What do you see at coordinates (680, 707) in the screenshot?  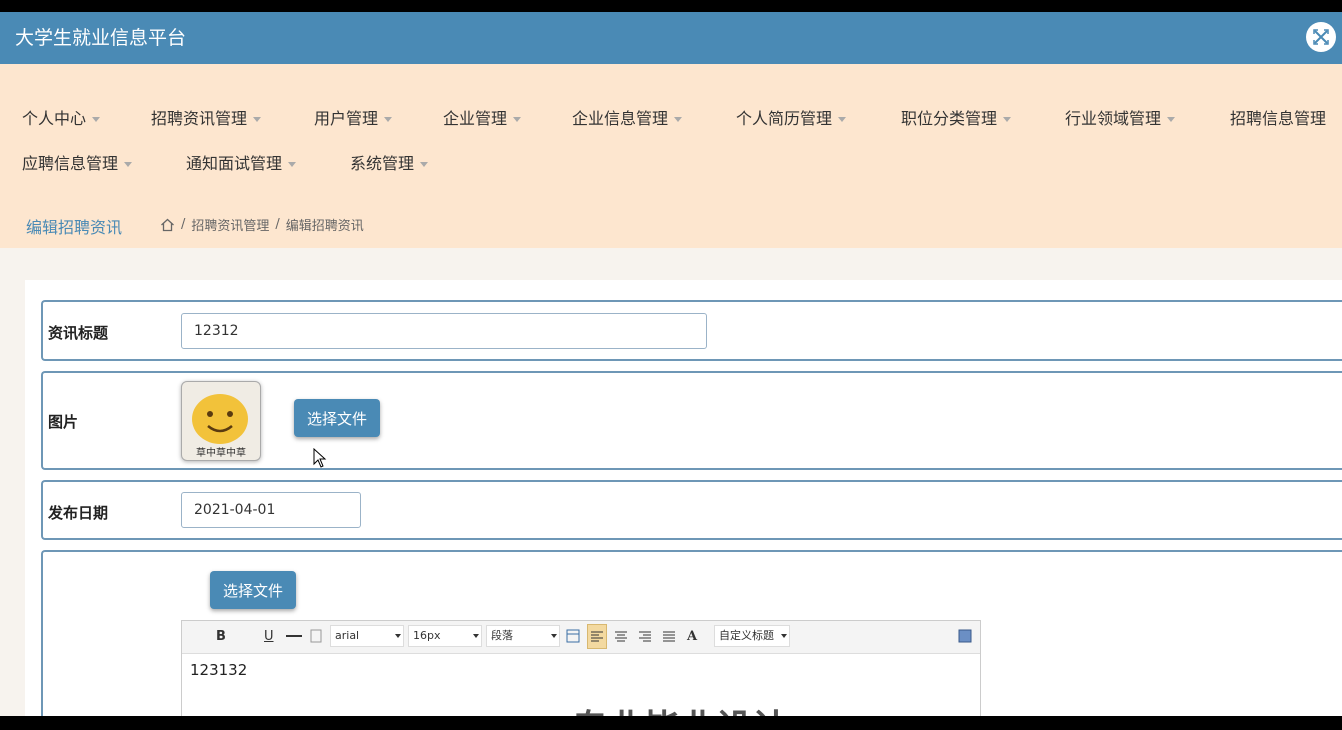 I see `editor-heading: 专业毕业设计` at bounding box center [680, 707].